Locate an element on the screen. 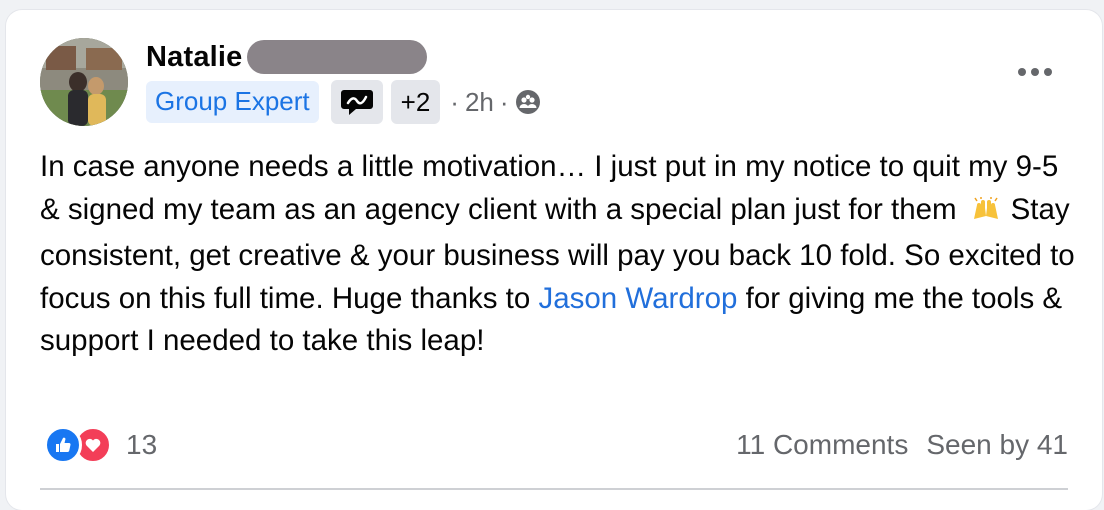 The width and height of the screenshot is (1104, 510). group-expert-badge: Group Expert is located at coordinates (232, 102).